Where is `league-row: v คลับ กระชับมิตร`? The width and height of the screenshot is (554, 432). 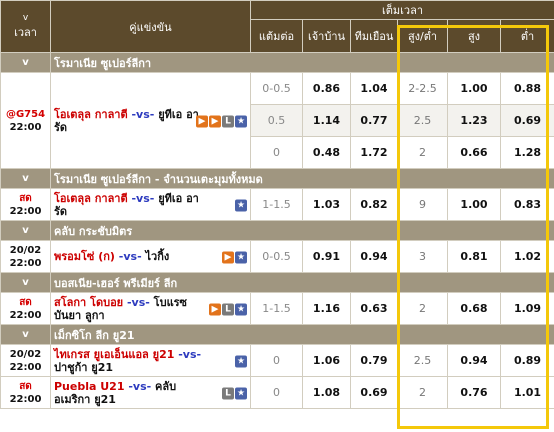
league-row: v คลับ กระชับมิตร is located at coordinates (277, 230).